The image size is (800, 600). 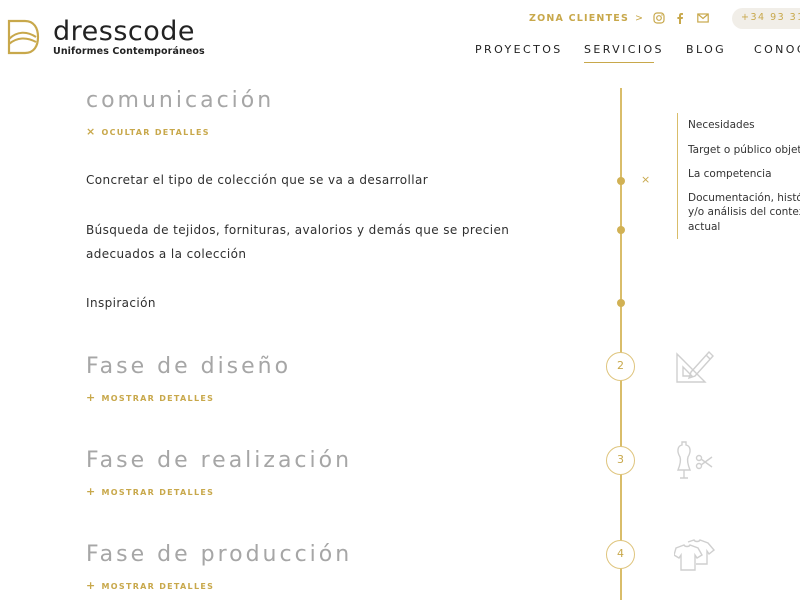 I want to click on nav-blog: BLOG, so click(x=706, y=49).